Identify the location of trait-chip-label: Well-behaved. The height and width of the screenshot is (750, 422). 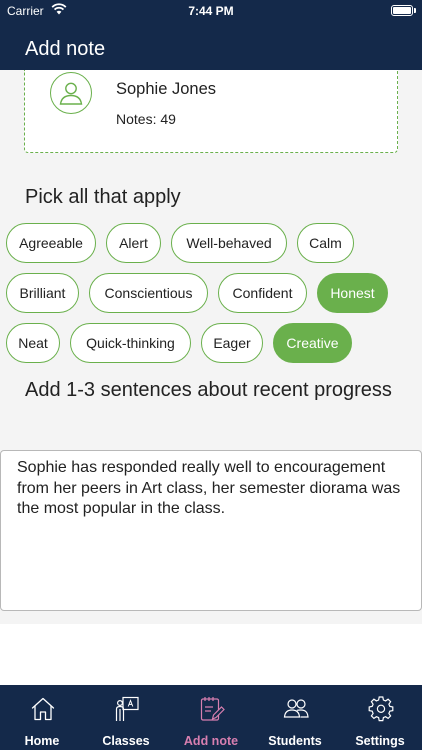
(229, 243).